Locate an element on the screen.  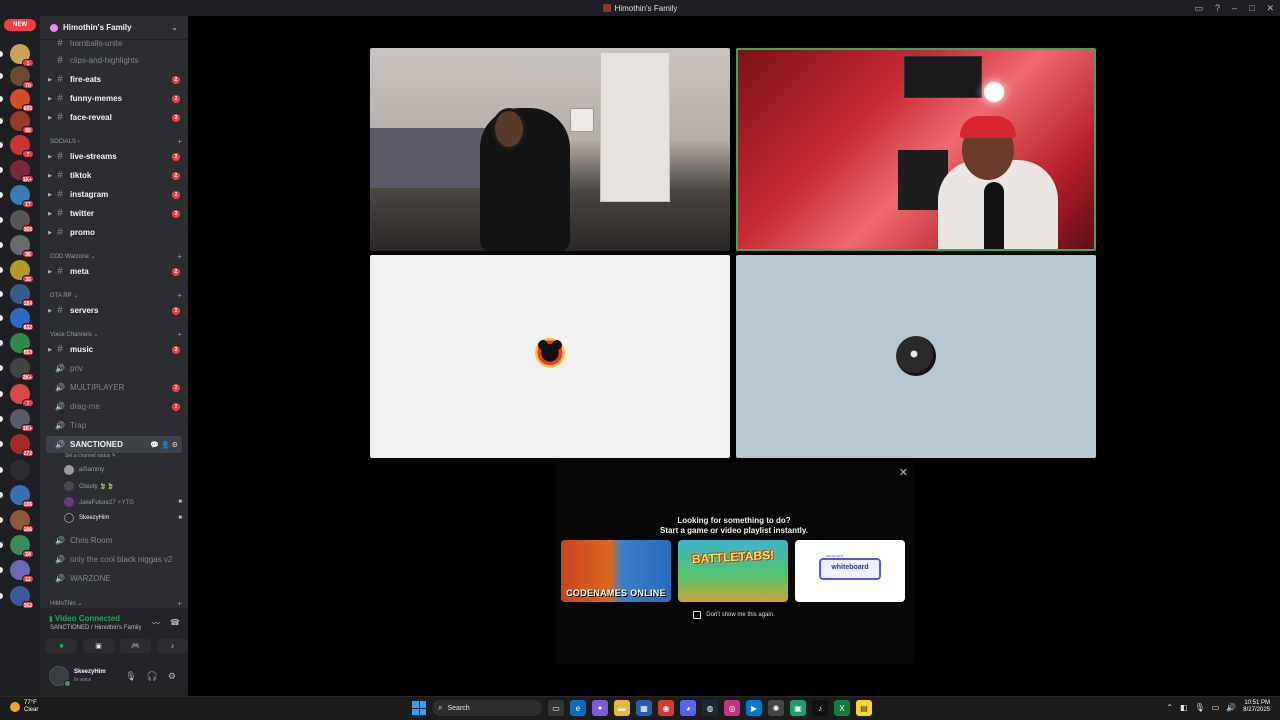
activity-card-battletabs: BATTLETABS! is located at coordinates (733, 571).